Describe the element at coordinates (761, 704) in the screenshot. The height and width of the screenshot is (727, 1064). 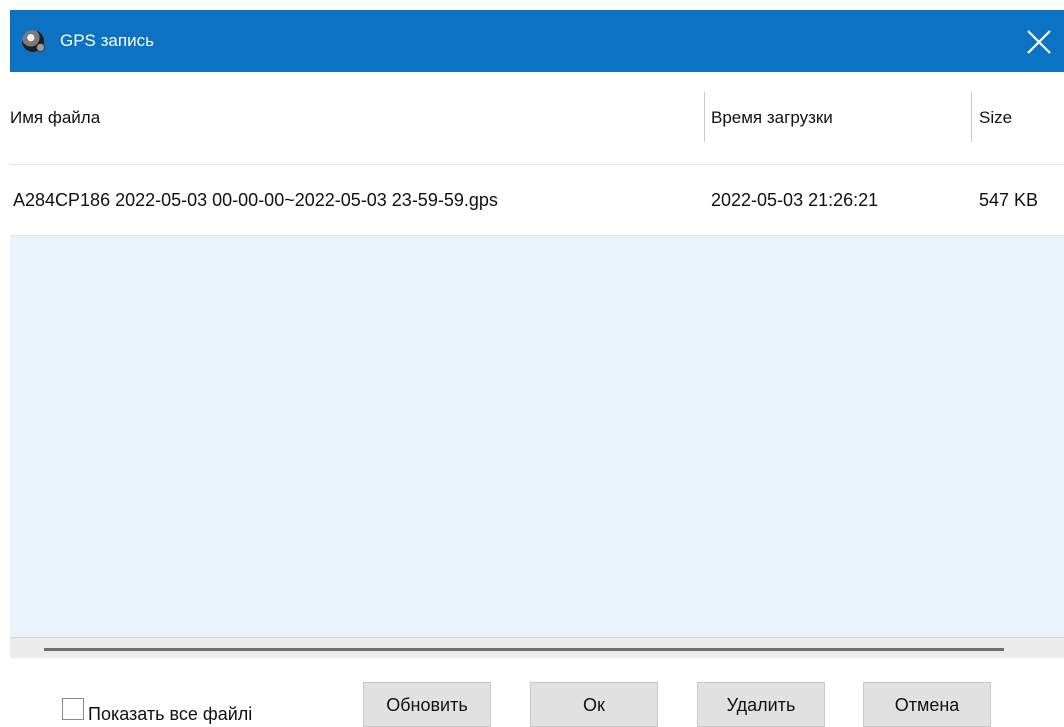
I see `delete-button: Удалить` at that location.